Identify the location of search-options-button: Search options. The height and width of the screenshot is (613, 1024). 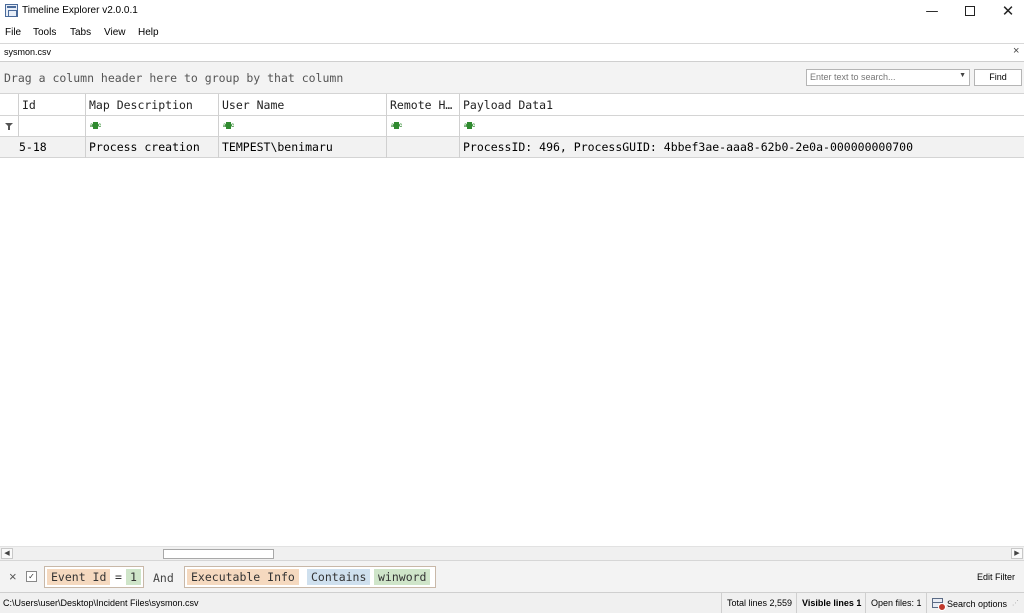
(969, 603).